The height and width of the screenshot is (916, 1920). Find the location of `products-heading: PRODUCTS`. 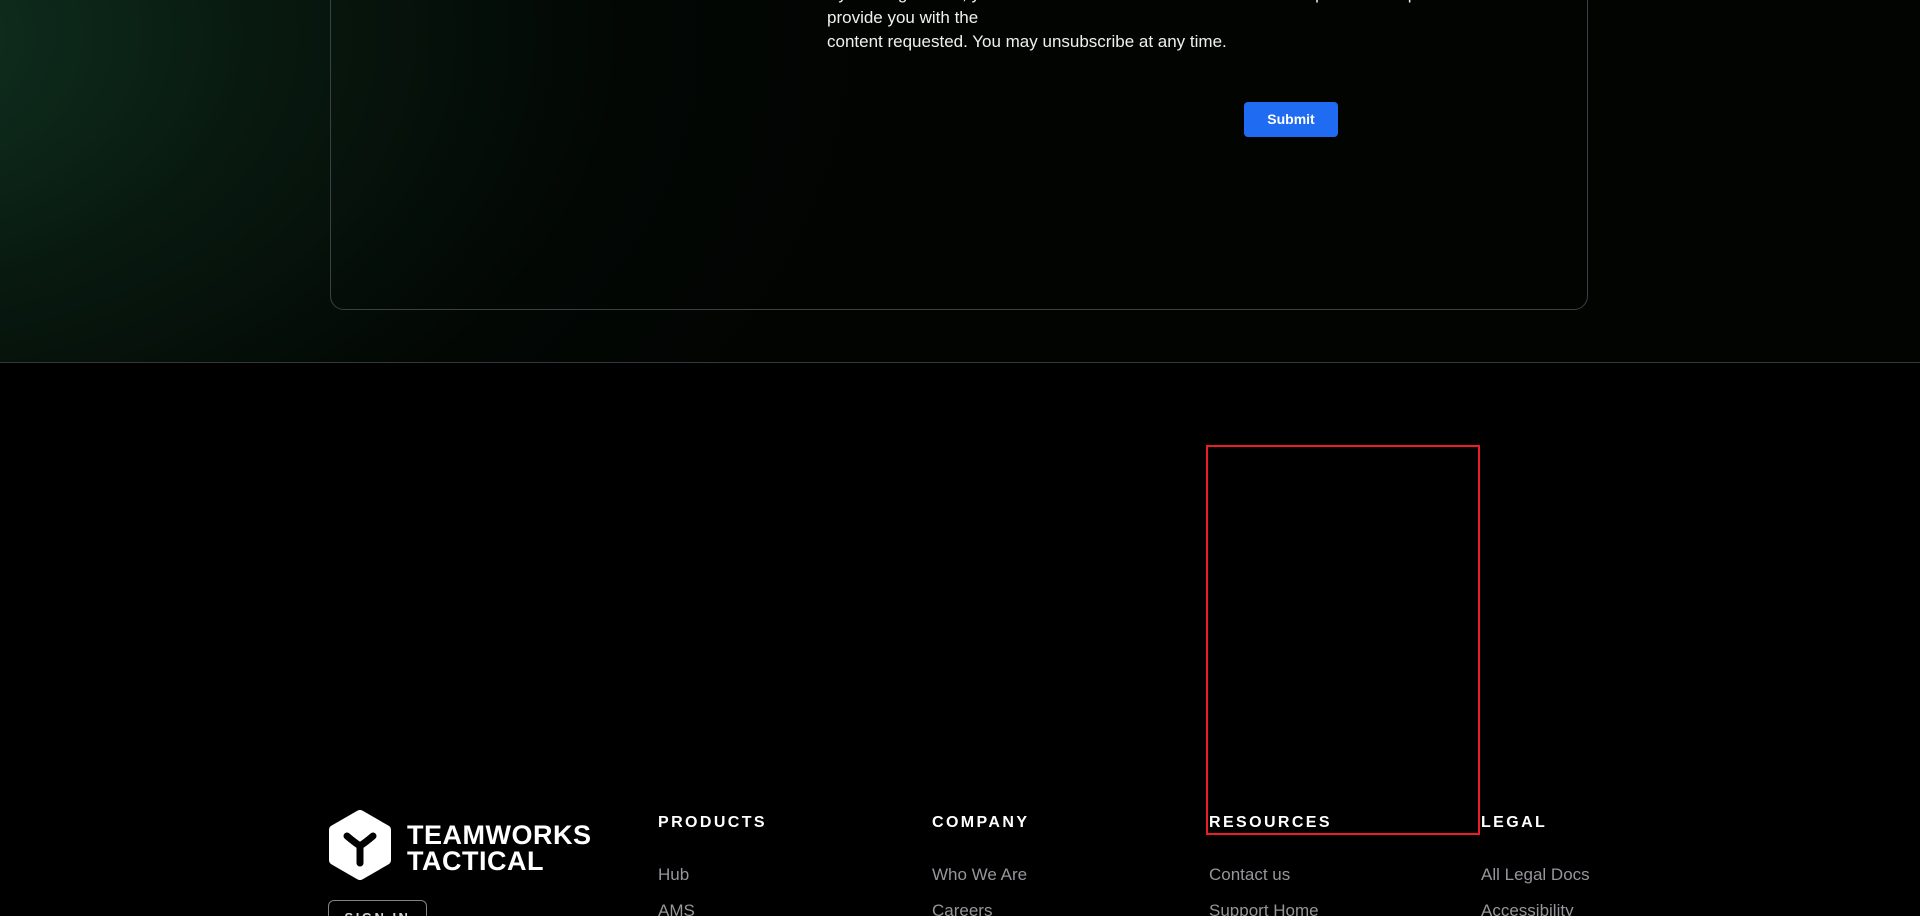

products-heading: PRODUCTS is located at coordinates (712, 822).